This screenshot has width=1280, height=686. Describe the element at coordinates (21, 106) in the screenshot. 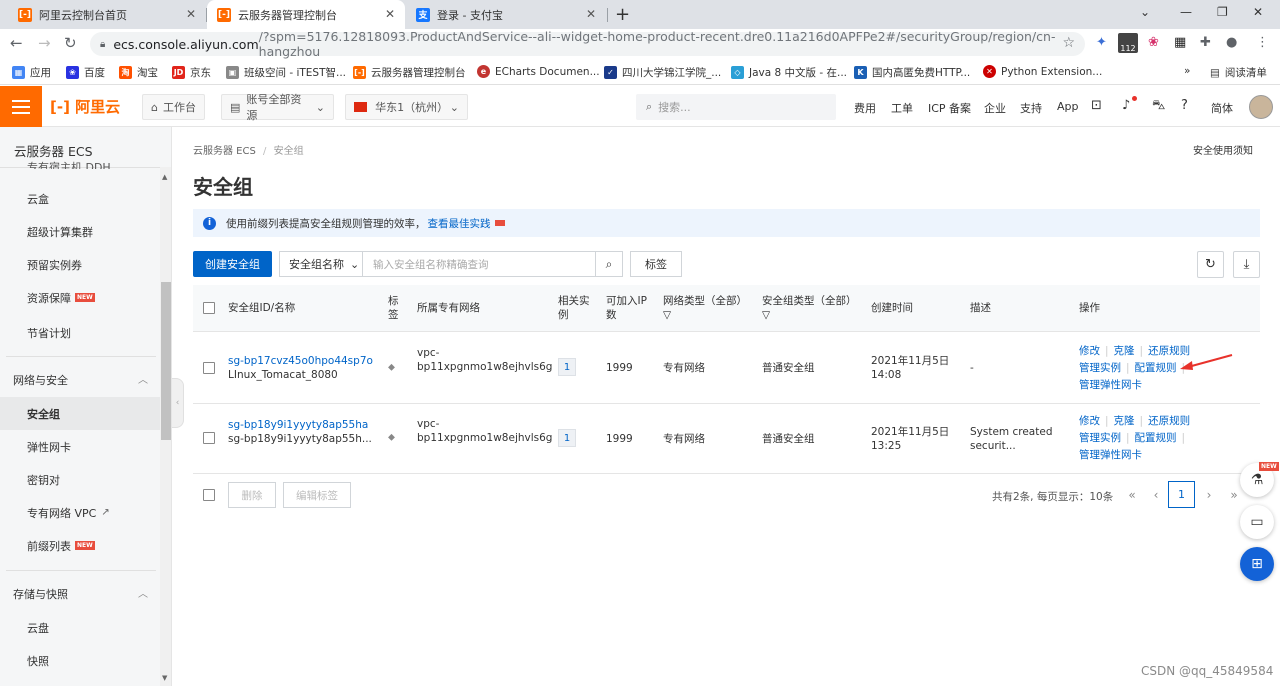

I see `hamburger-menu-icon` at that location.